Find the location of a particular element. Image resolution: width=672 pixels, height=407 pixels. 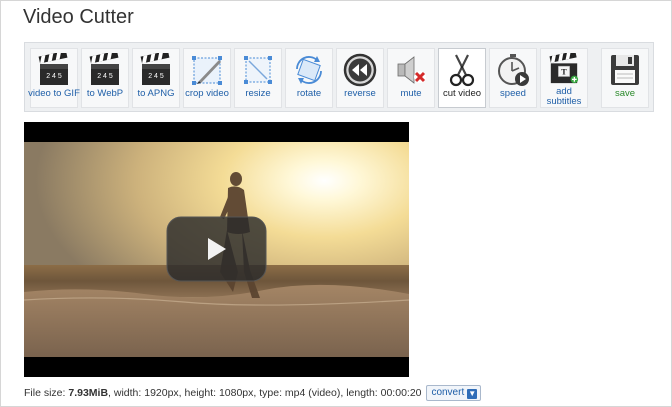

tool-label: to APNG is located at coordinates (156, 93).